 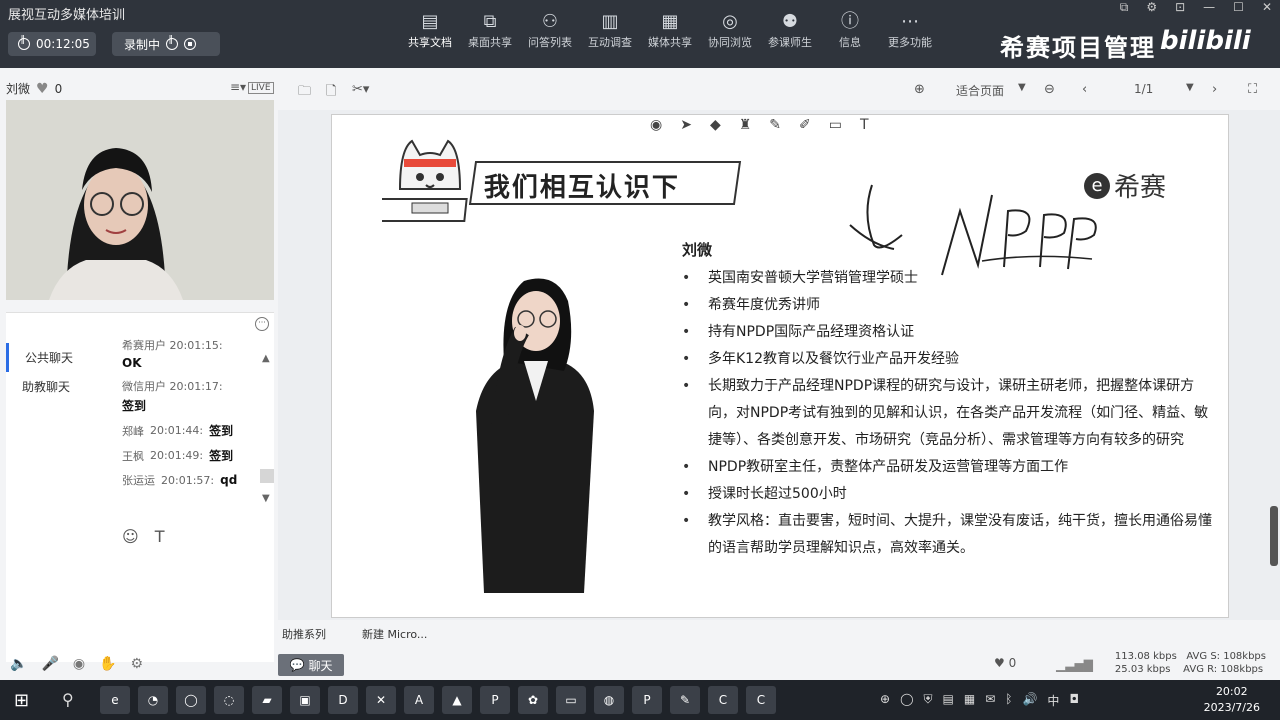 I want to click on upload-rate: 113.08 kbps, so click(x=1145, y=656).